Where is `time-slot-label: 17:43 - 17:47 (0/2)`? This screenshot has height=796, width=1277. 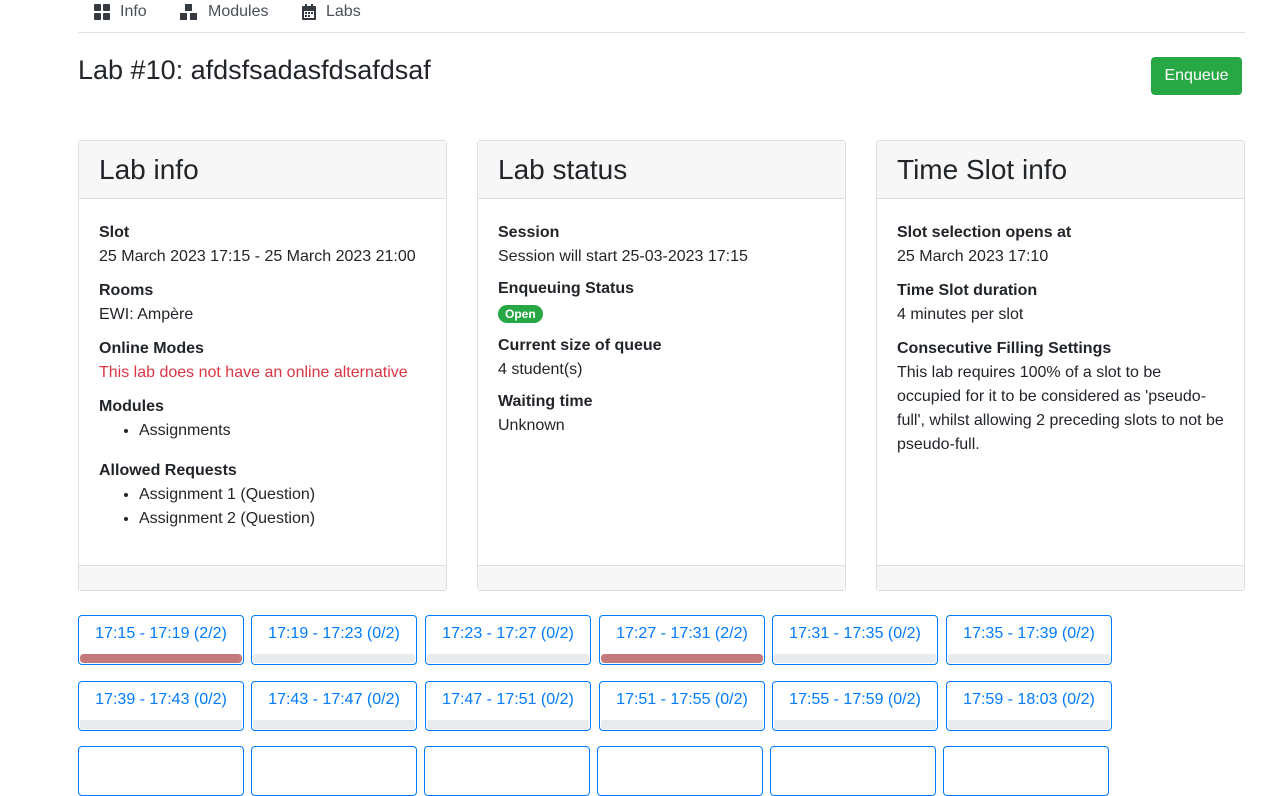
time-slot-label: 17:43 - 17:47 (0/2) is located at coordinates (334, 699).